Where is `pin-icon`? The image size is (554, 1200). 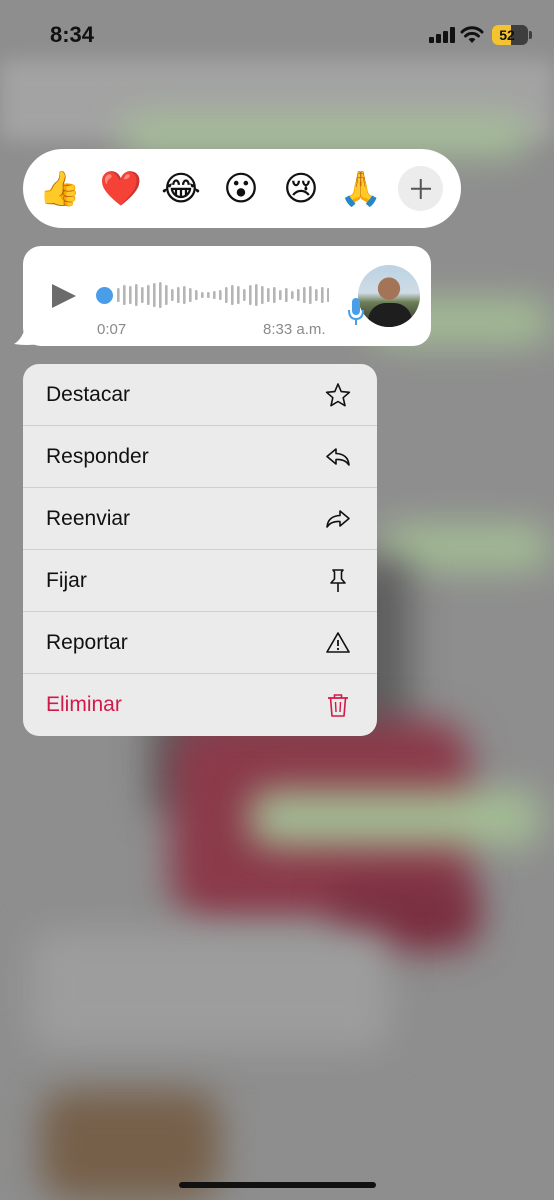
pin-icon is located at coordinates (338, 580).